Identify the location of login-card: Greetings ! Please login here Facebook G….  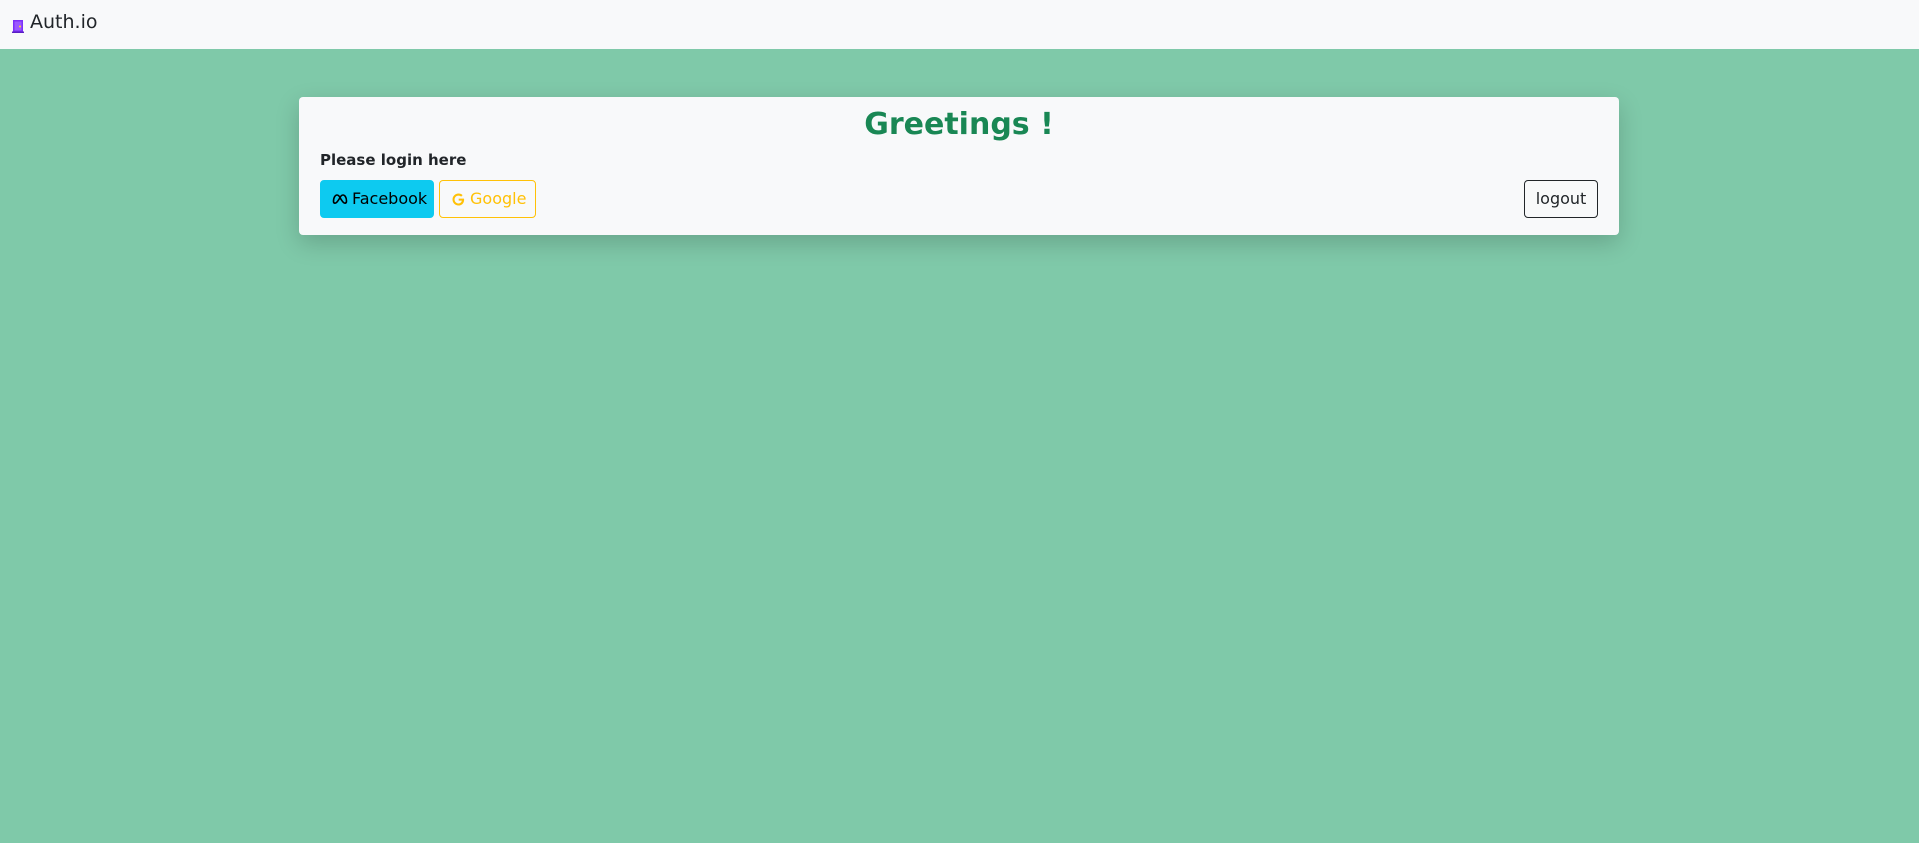
(959, 166).